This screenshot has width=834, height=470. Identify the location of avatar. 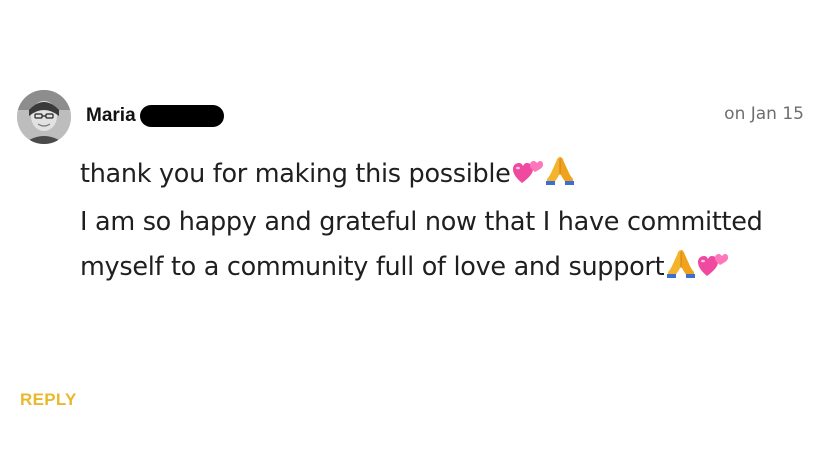
(44, 117).